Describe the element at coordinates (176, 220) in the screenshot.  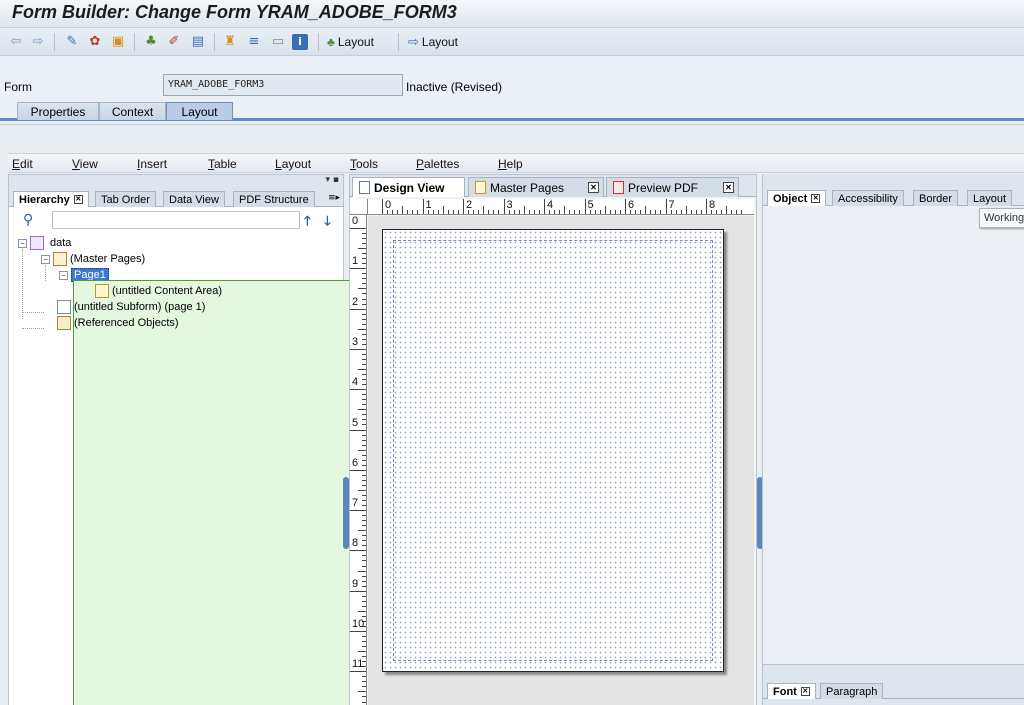
I see `hierarchy-search-input` at that location.